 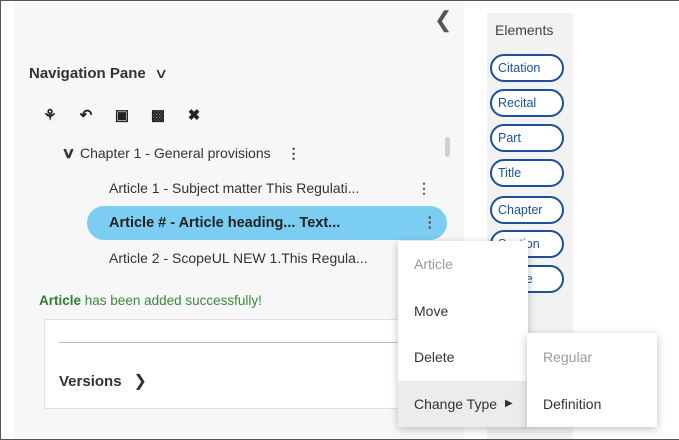 I want to click on tree-item-article-selected: Article # - Article heading... Text... ⋮, so click(x=267, y=223).